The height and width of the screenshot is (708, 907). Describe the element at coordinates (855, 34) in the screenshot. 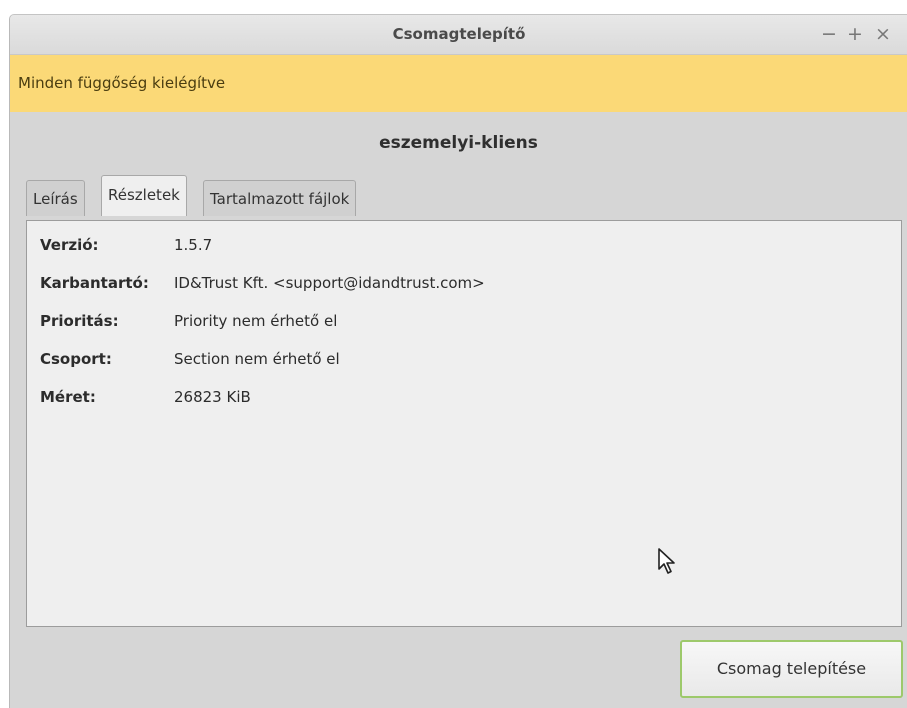

I see `maximize-button: +` at that location.